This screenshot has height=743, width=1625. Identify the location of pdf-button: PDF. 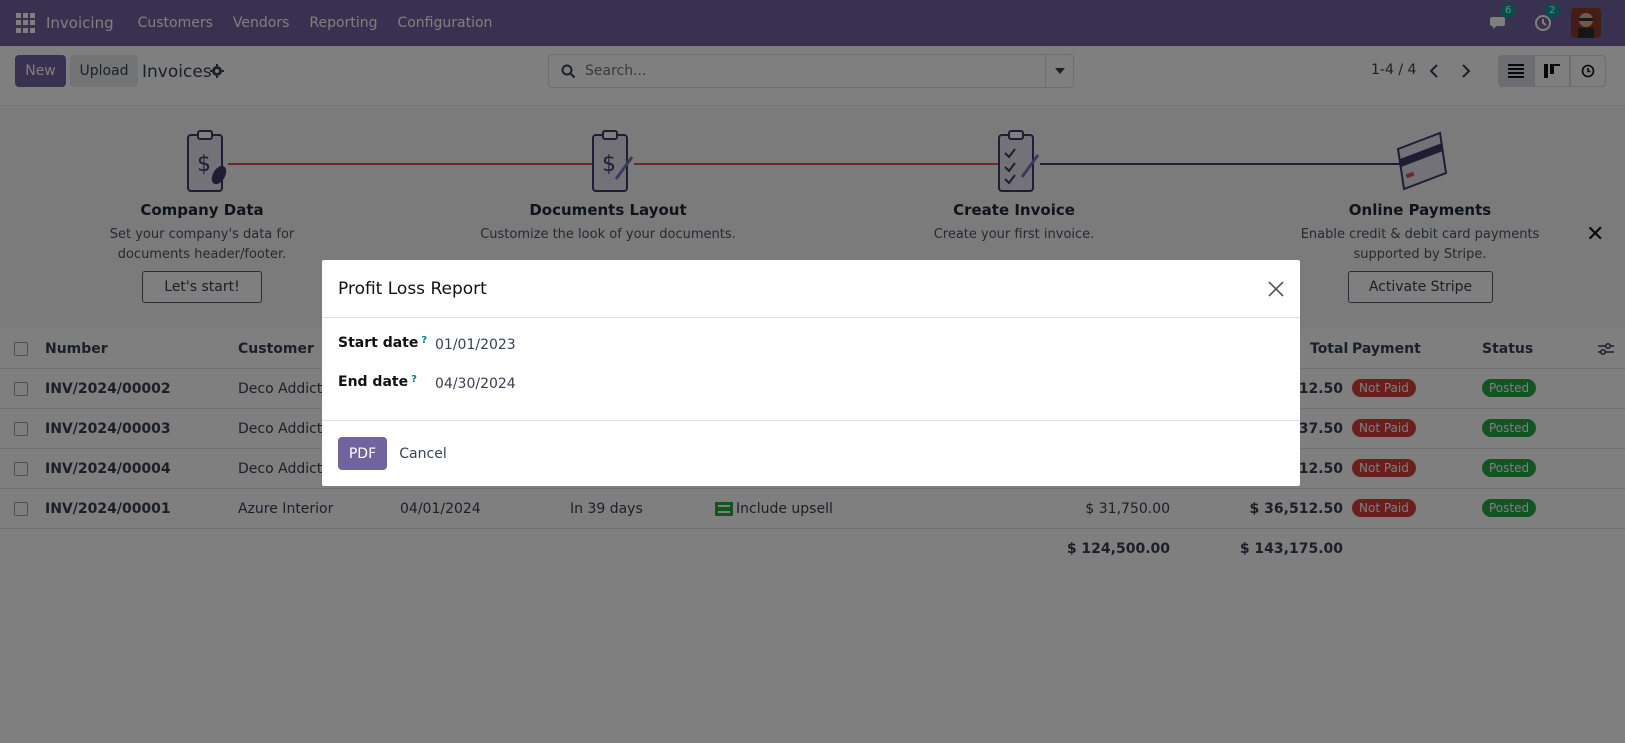
(362, 453).